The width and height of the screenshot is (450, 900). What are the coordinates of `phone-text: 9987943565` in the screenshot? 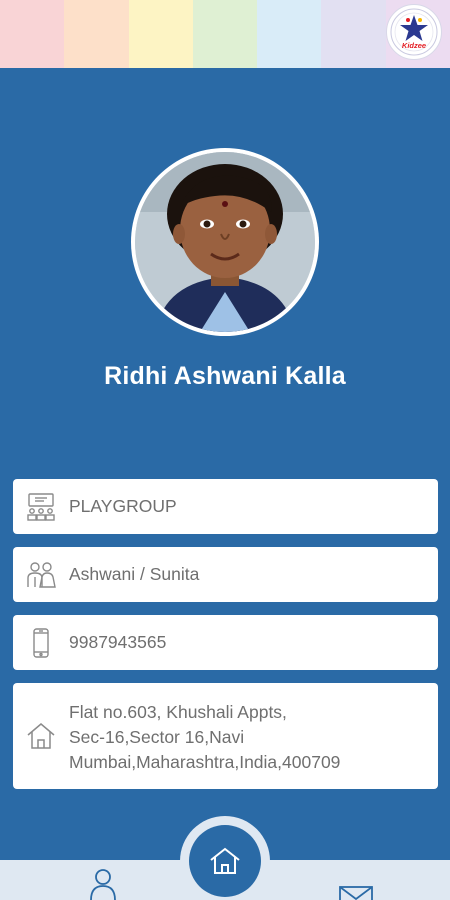 It's located at (117, 642).